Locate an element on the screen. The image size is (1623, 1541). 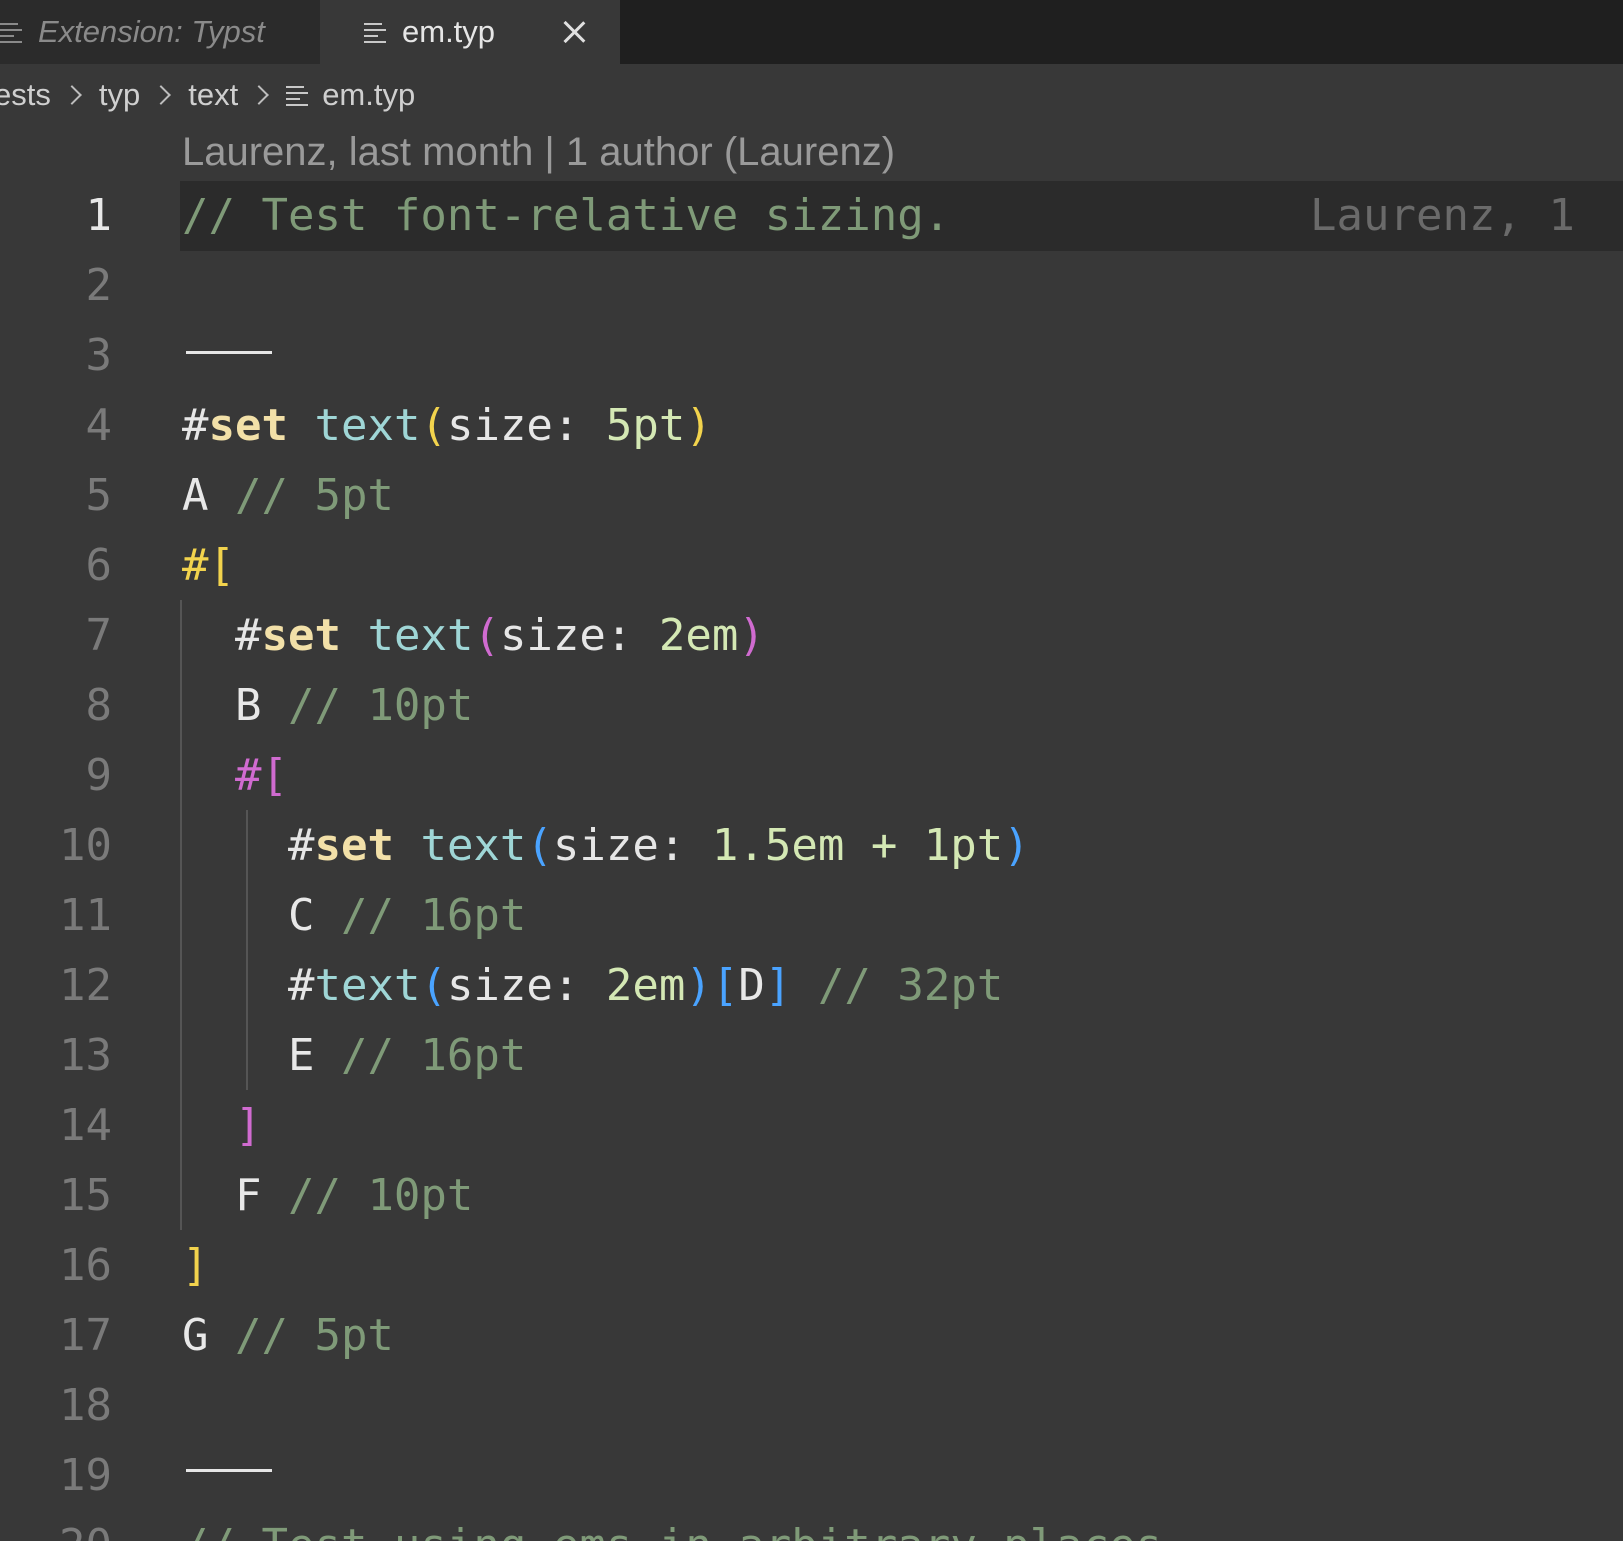
markup-text: E is located at coordinates (314, 1055).